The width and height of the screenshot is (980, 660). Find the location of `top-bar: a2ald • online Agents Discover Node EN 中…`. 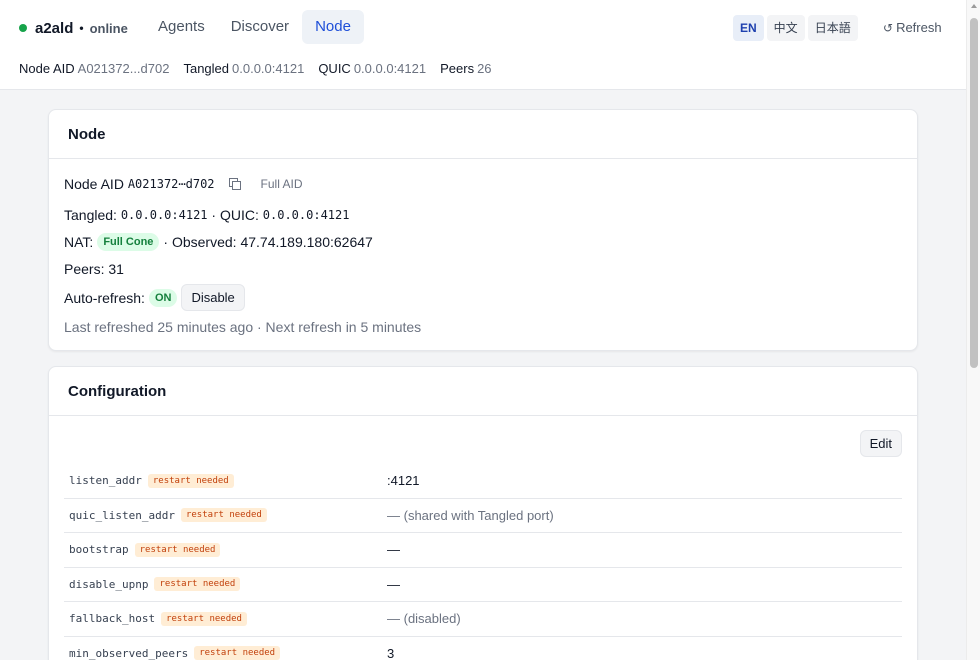

top-bar: a2ald • online Agents Discover Node EN 中… is located at coordinates (483, 45).